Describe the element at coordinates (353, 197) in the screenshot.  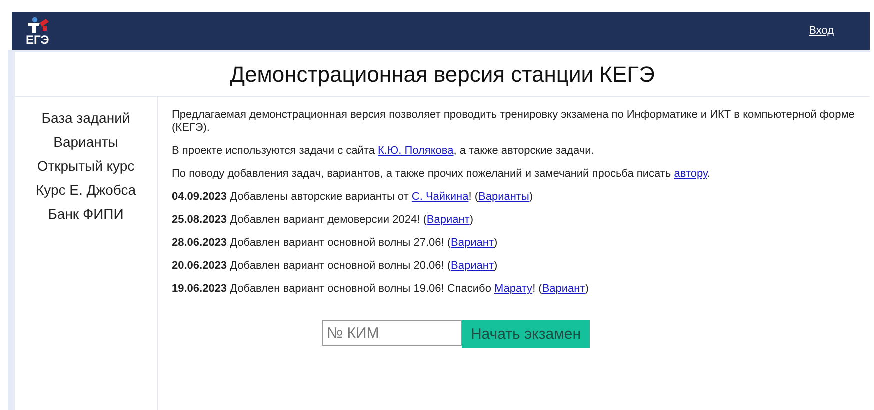
I see `news-item: 04.09.2023 Добавлены авторские варианты от С. Чайкина! (Варианты)` at that location.